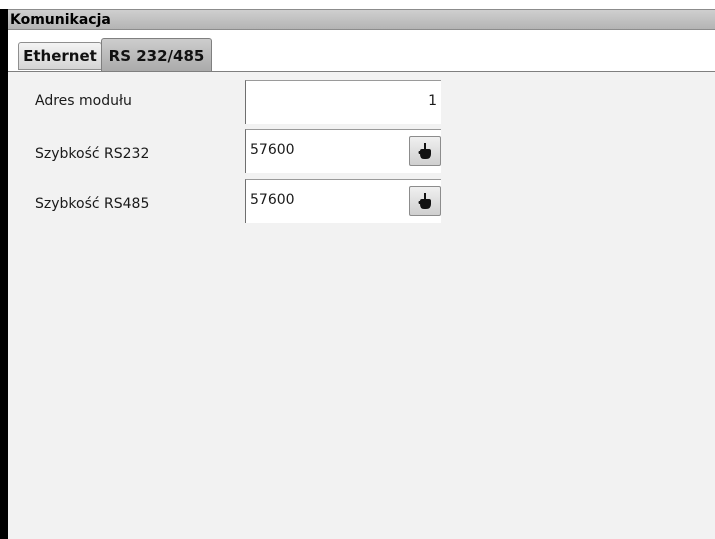 This screenshot has width=715, height=539. Describe the element at coordinates (272, 200) in the screenshot. I see `rs485-speed-value: 57600` at that location.